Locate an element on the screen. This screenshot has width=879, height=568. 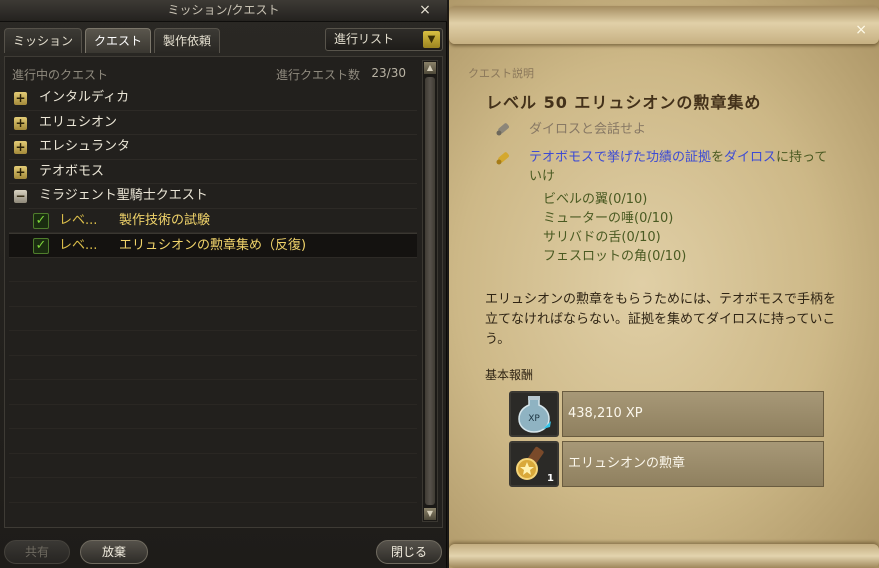
quest-filter-dropdown: 進行リスト ▼ is located at coordinates (384, 39).